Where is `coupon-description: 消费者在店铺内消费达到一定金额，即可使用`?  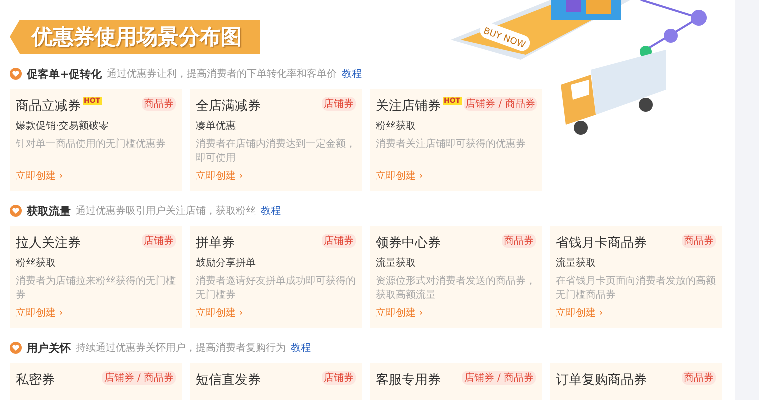
coupon-description: 消费者在店铺内消费达到一定金额，即可使用 is located at coordinates (276, 151).